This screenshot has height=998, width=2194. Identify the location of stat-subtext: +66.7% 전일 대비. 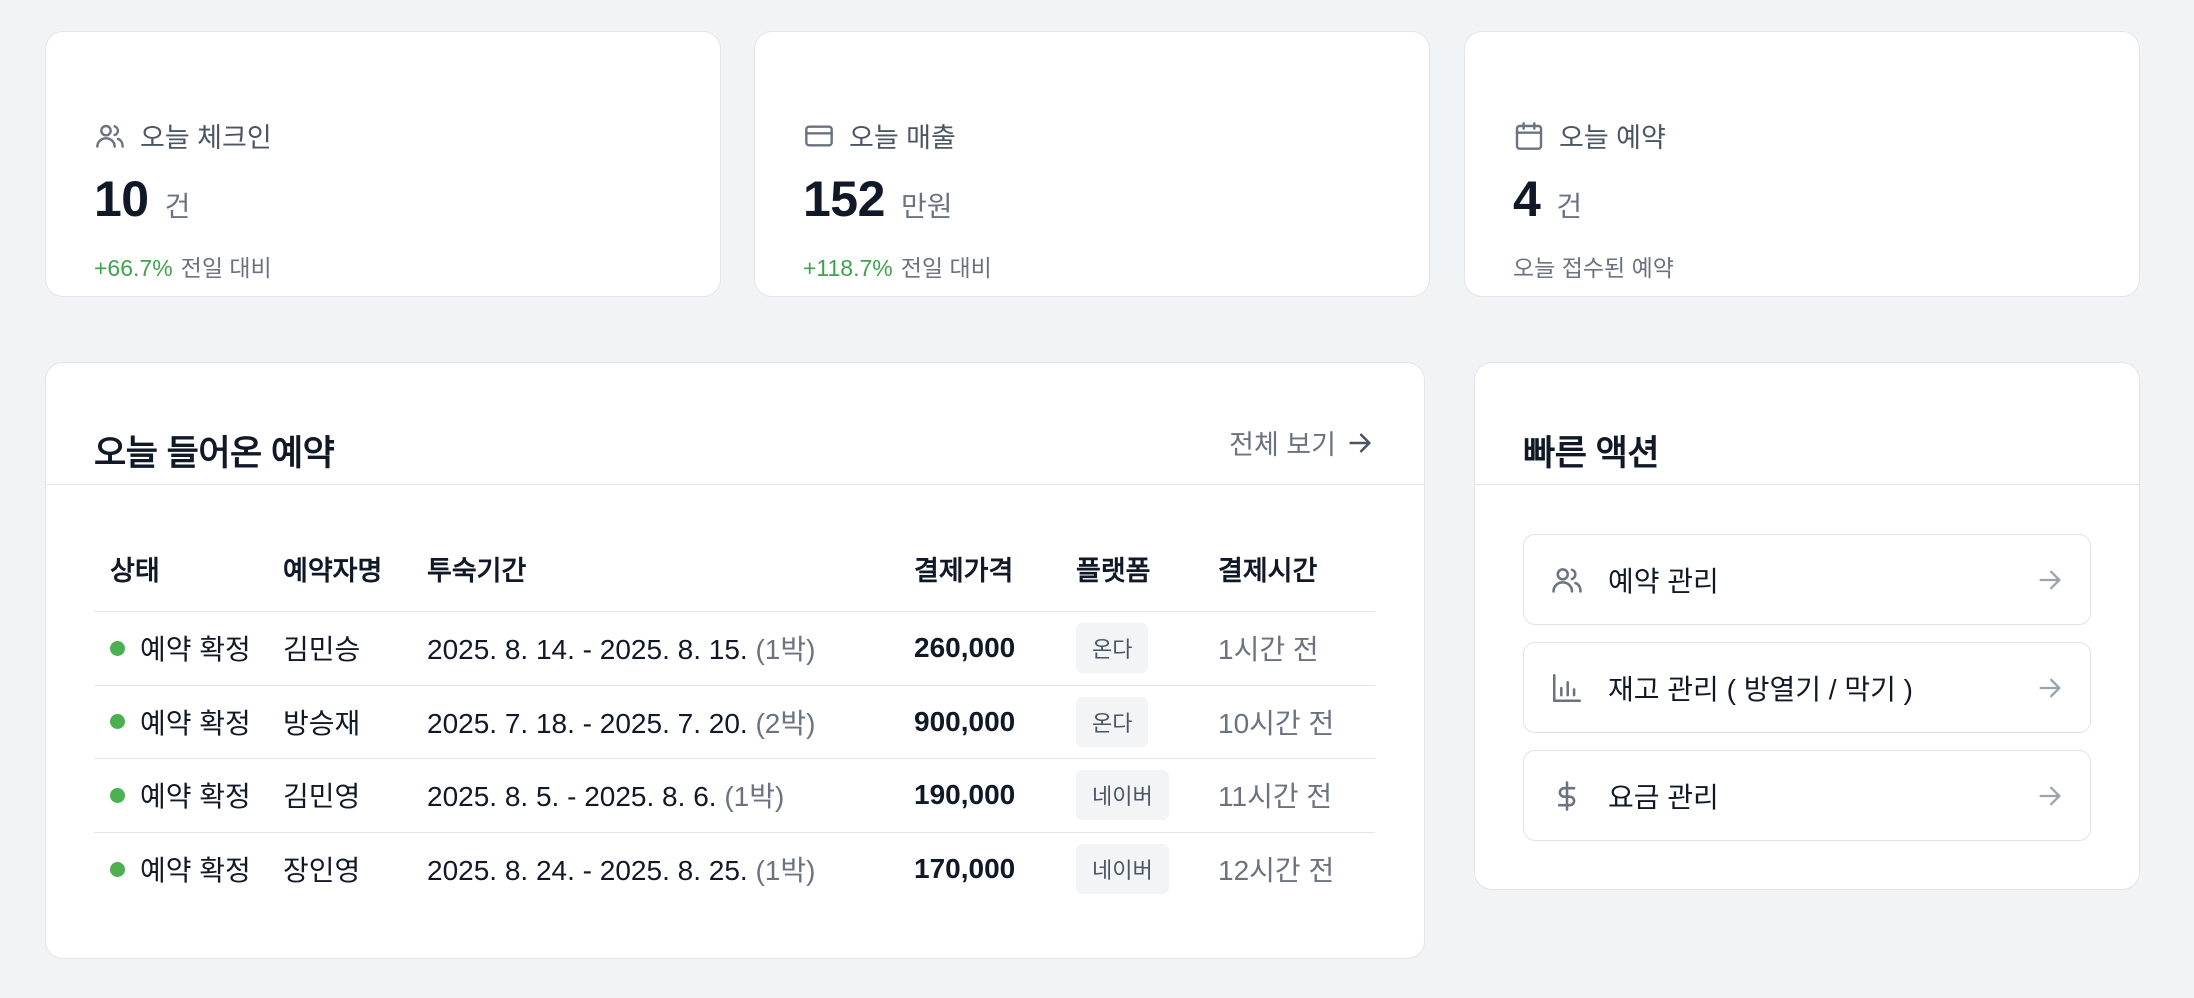
(183, 266).